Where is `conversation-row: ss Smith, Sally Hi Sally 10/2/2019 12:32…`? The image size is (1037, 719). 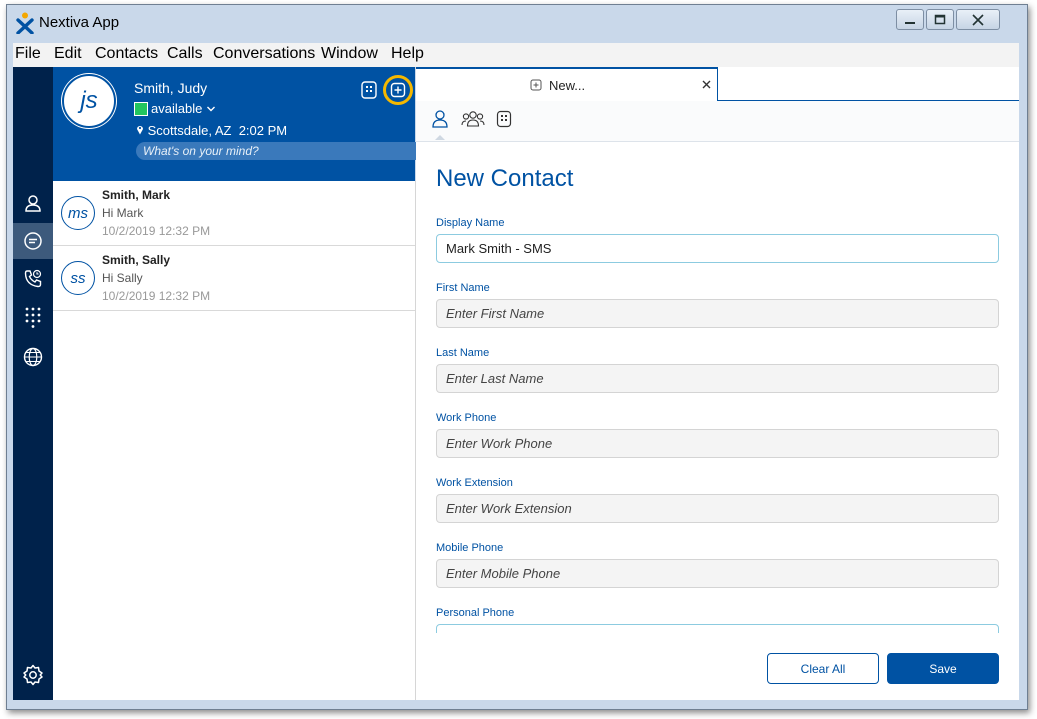
conversation-row: ss Smith, Sally Hi Sally 10/2/2019 12:32… is located at coordinates (234, 278).